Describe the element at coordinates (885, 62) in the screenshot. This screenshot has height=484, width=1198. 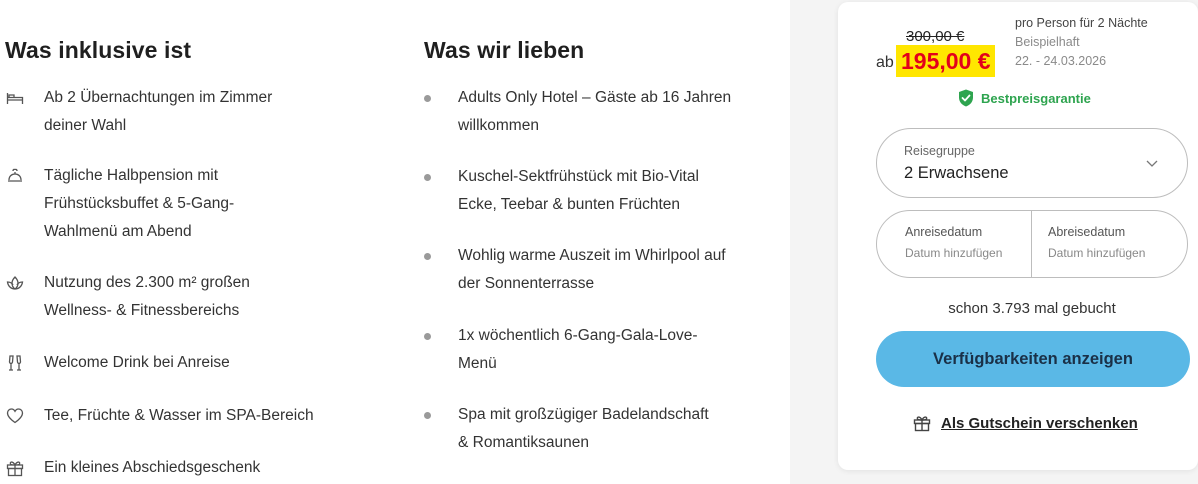
I see `price-prefix: ab` at that location.